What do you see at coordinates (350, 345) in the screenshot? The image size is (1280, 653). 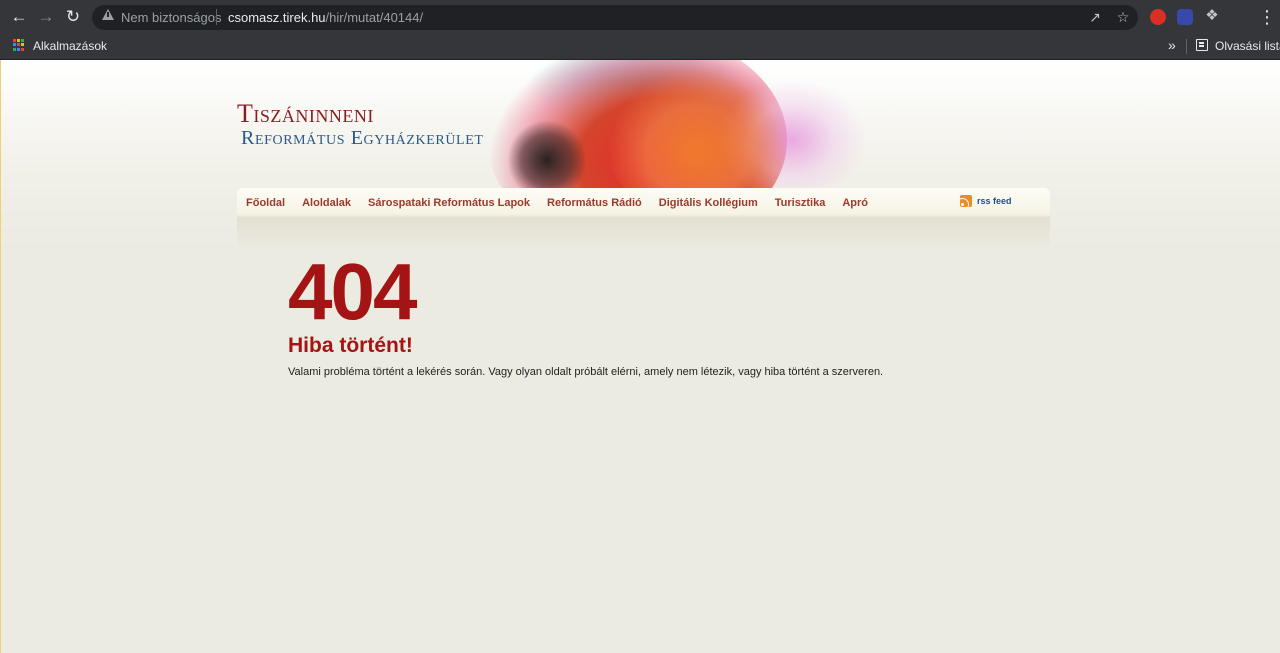 I see `error-title: Hiba történt!` at bounding box center [350, 345].